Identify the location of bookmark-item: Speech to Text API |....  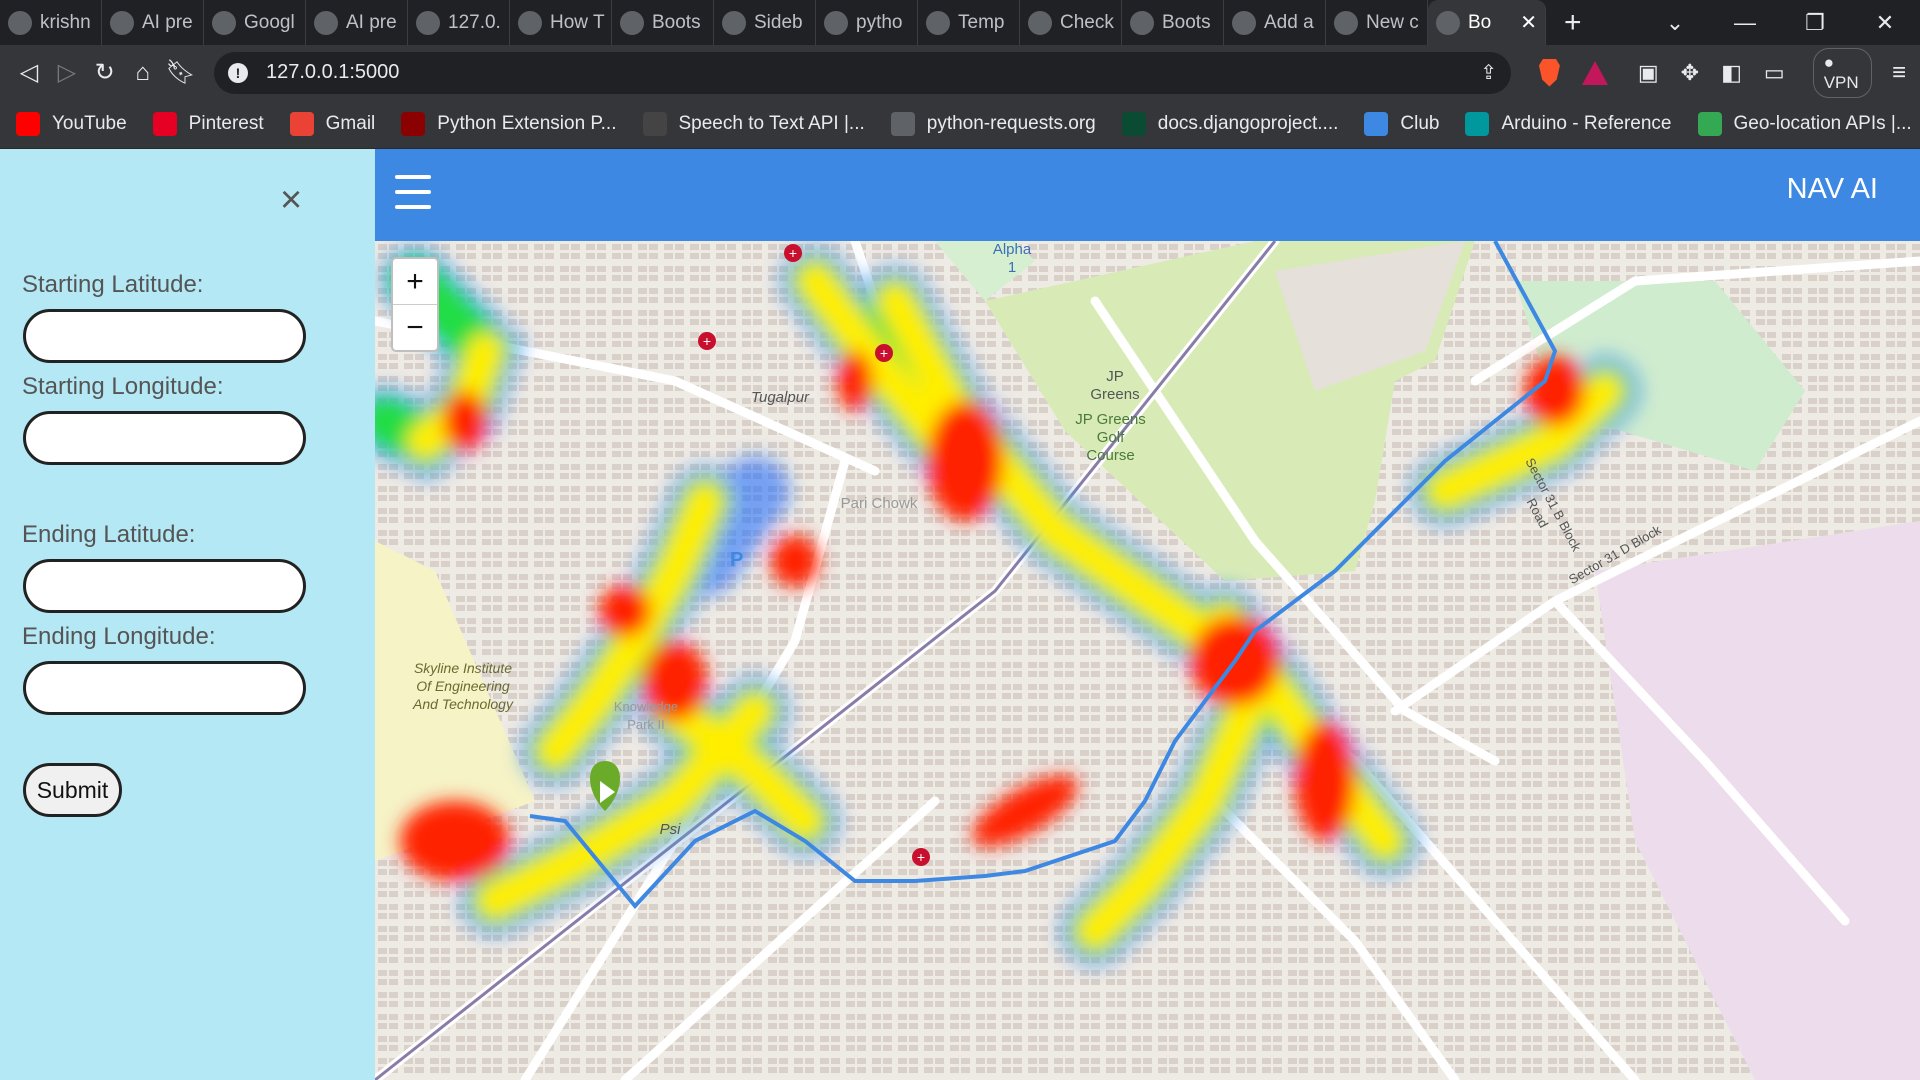
(753, 124).